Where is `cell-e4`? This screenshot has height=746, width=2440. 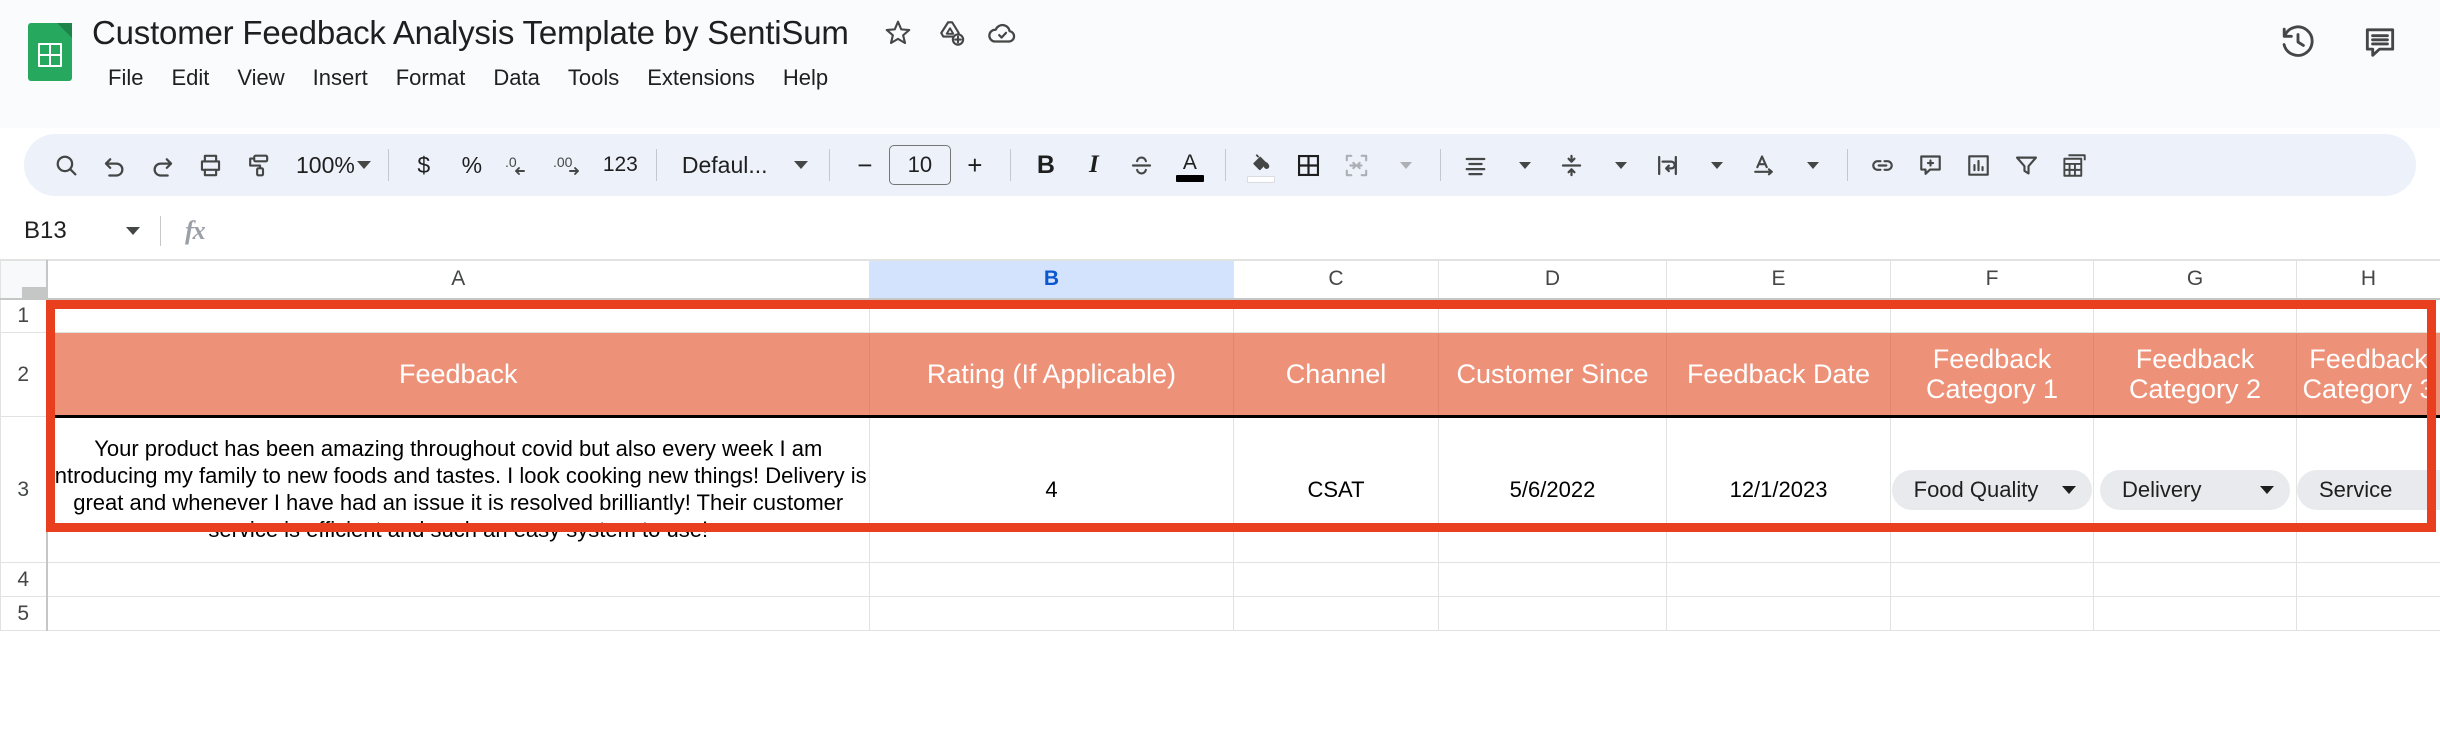 cell-e4 is located at coordinates (1778, 579).